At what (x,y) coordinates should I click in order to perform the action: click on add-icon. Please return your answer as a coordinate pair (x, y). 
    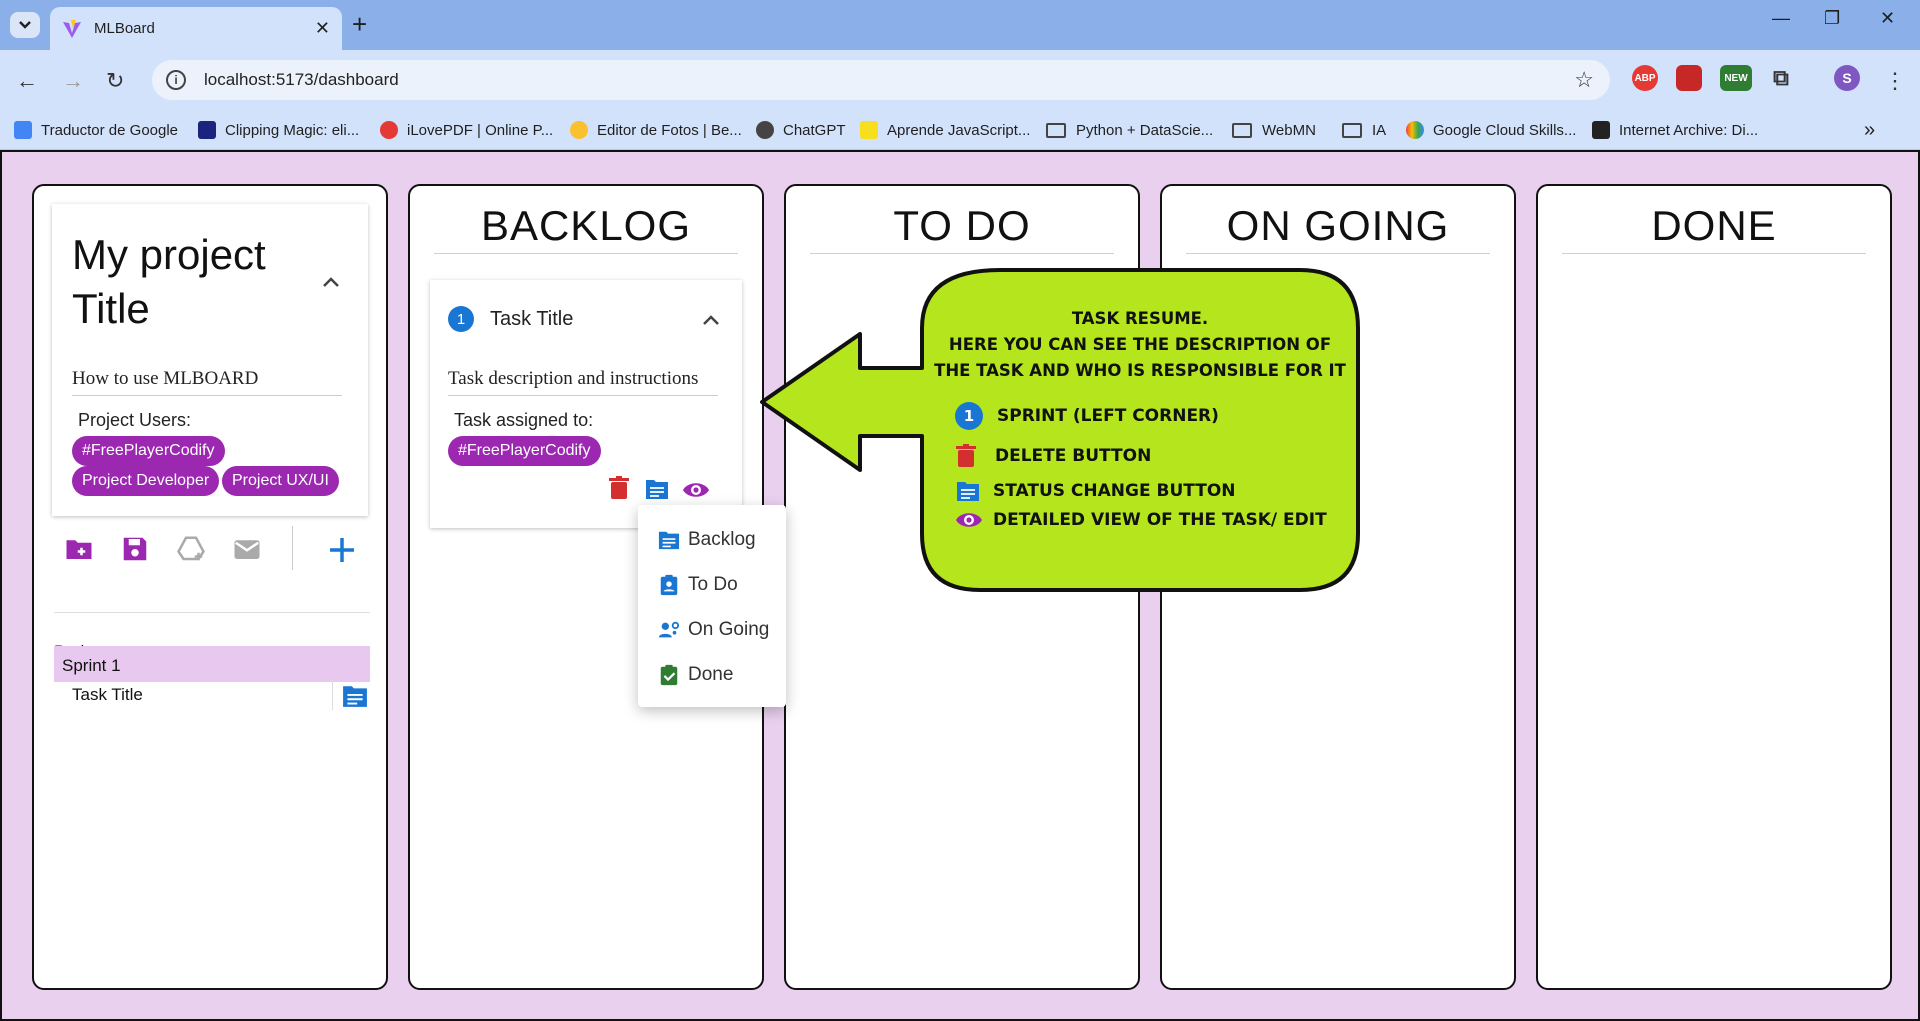
    Looking at the image, I should click on (342, 550).